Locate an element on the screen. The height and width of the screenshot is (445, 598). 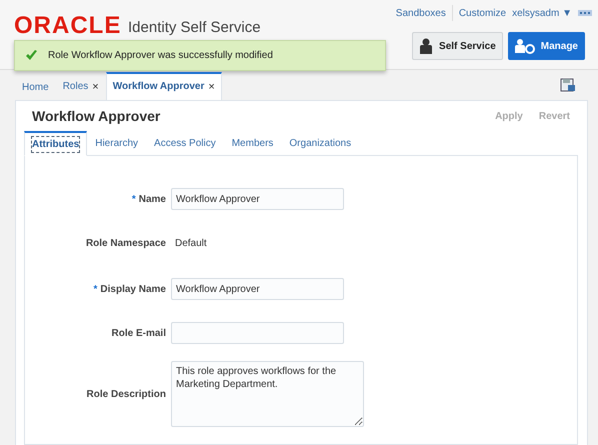
tab: Roles × is located at coordinates (81, 86).